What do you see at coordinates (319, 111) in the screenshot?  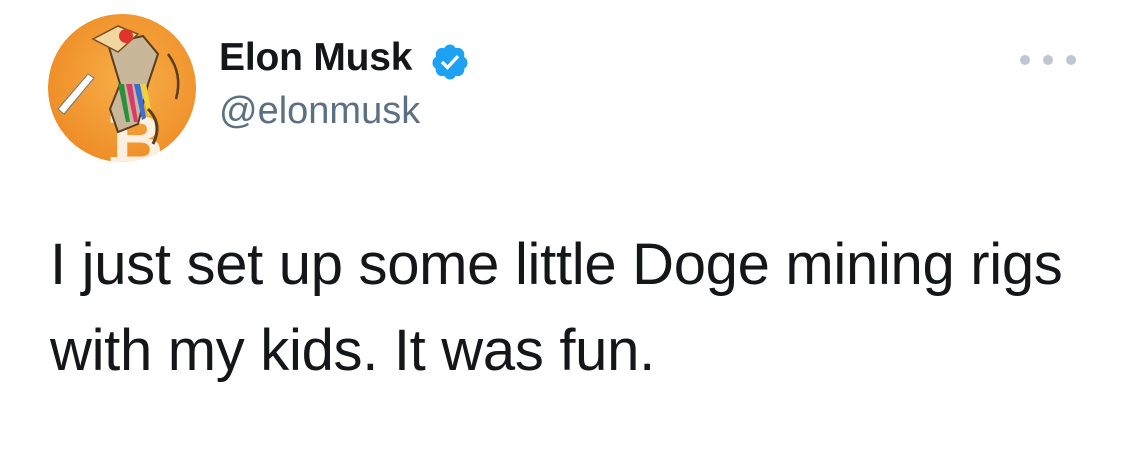 I see `author-handle: @elonmusk` at bounding box center [319, 111].